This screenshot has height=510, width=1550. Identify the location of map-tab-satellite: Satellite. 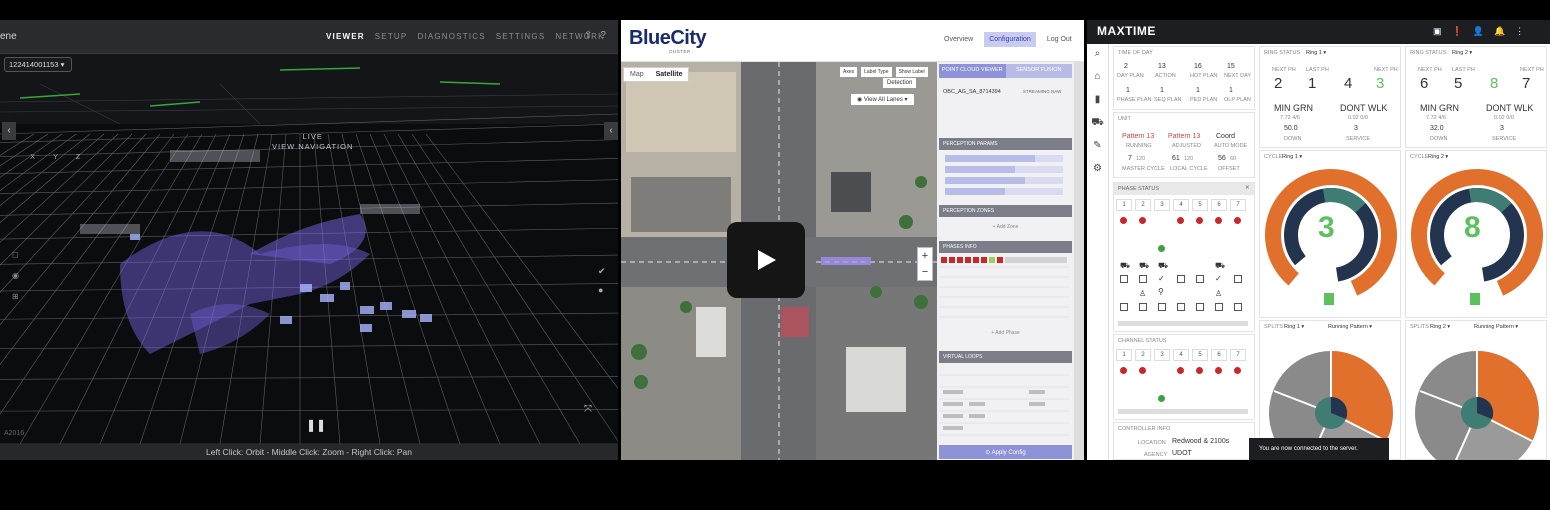
(669, 74).